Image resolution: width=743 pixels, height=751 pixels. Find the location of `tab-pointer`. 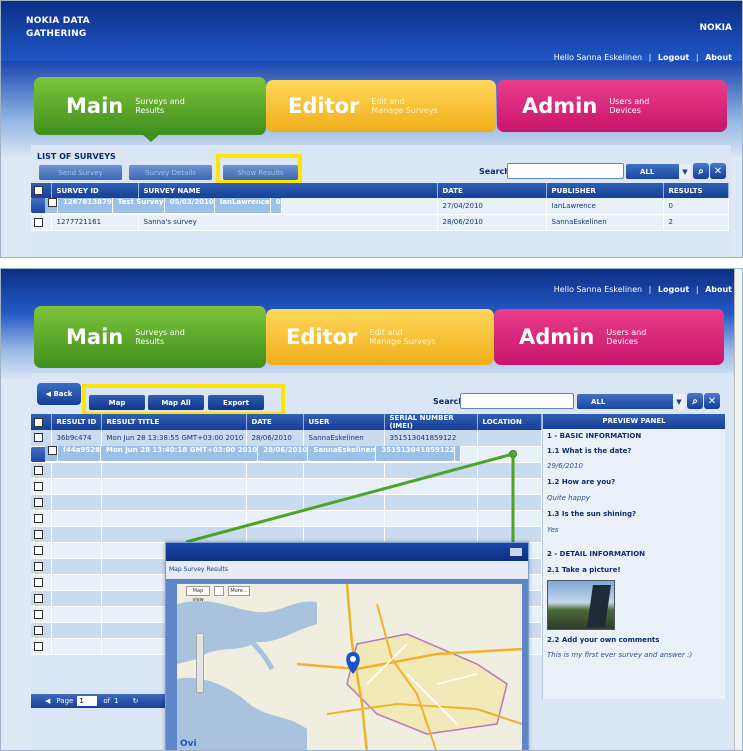

tab-pointer is located at coordinates (151, 138).